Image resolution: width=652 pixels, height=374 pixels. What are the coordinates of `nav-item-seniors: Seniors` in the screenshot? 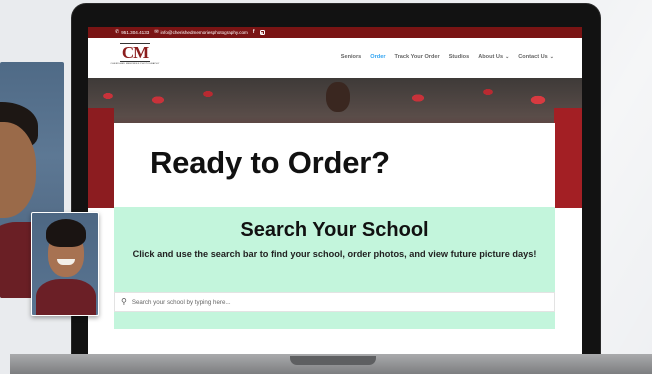 It's located at (351, 57).